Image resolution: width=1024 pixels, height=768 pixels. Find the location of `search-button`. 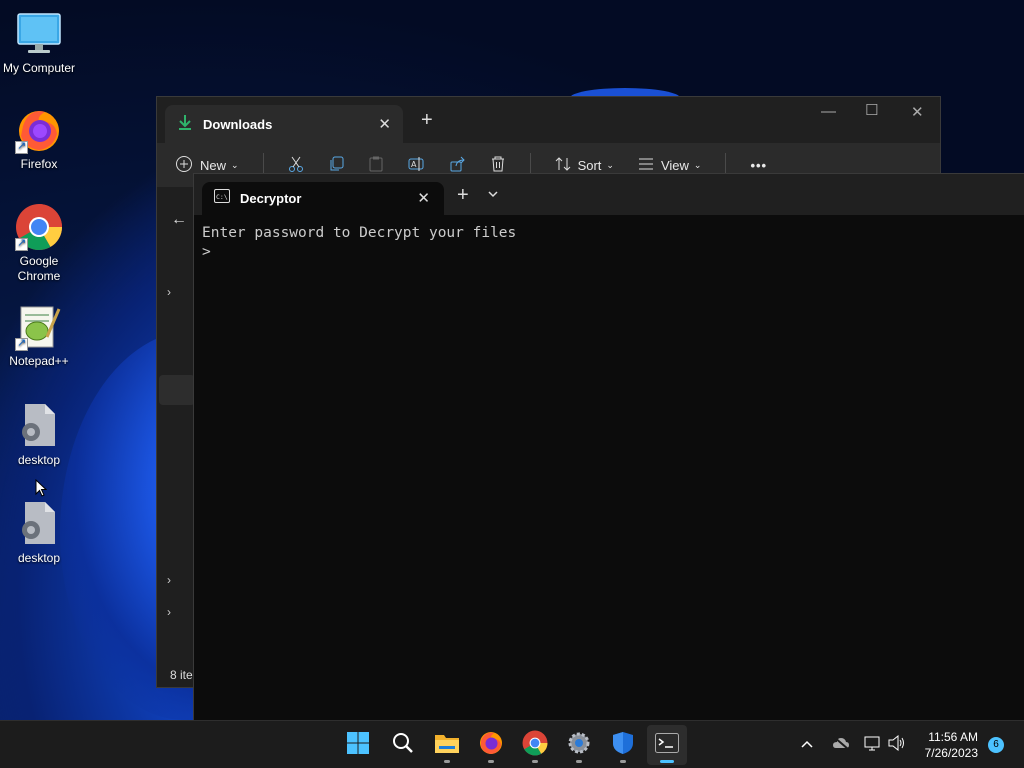

search-button is located at coordinates (403, 745).